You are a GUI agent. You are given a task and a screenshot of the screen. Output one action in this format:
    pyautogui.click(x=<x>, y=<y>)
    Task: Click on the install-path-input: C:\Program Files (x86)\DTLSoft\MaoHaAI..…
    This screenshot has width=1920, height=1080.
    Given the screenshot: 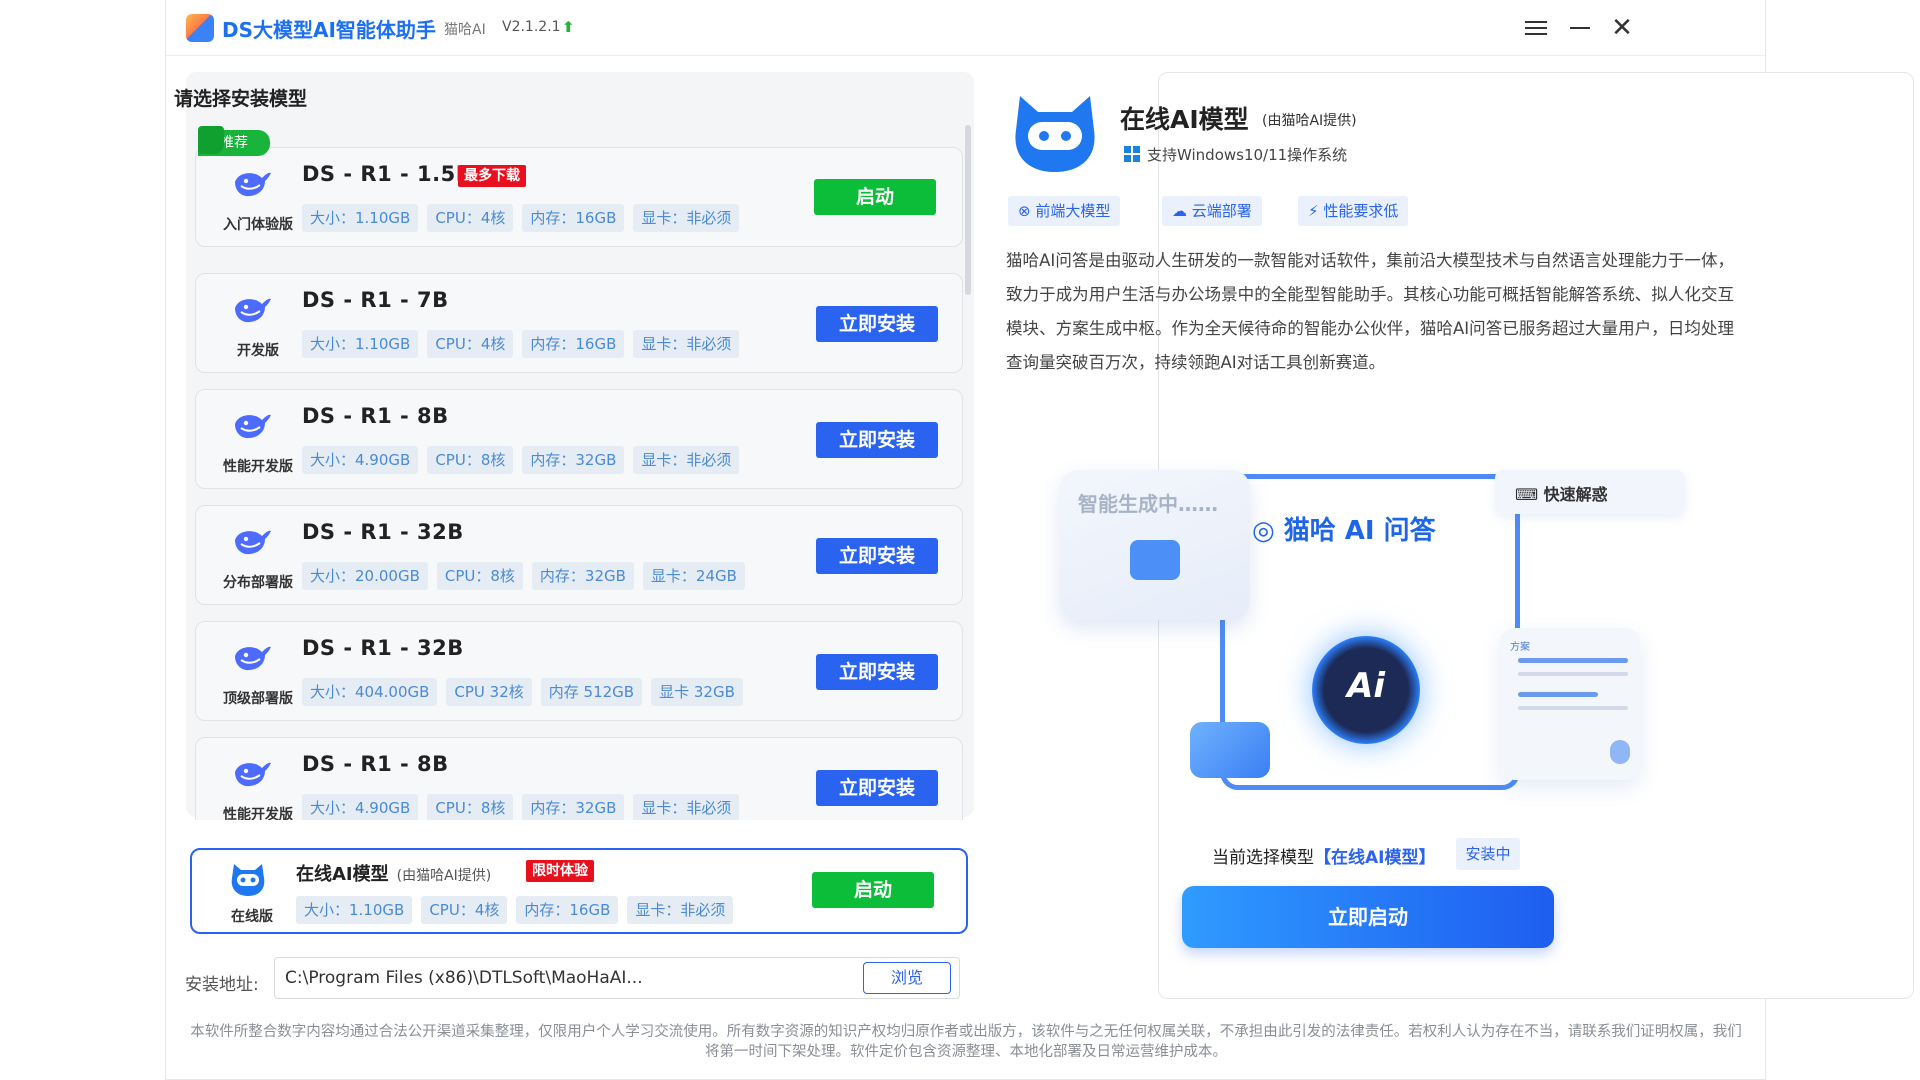 What is the action you would take?
    pyautogui.click(x=617, y=978)
    